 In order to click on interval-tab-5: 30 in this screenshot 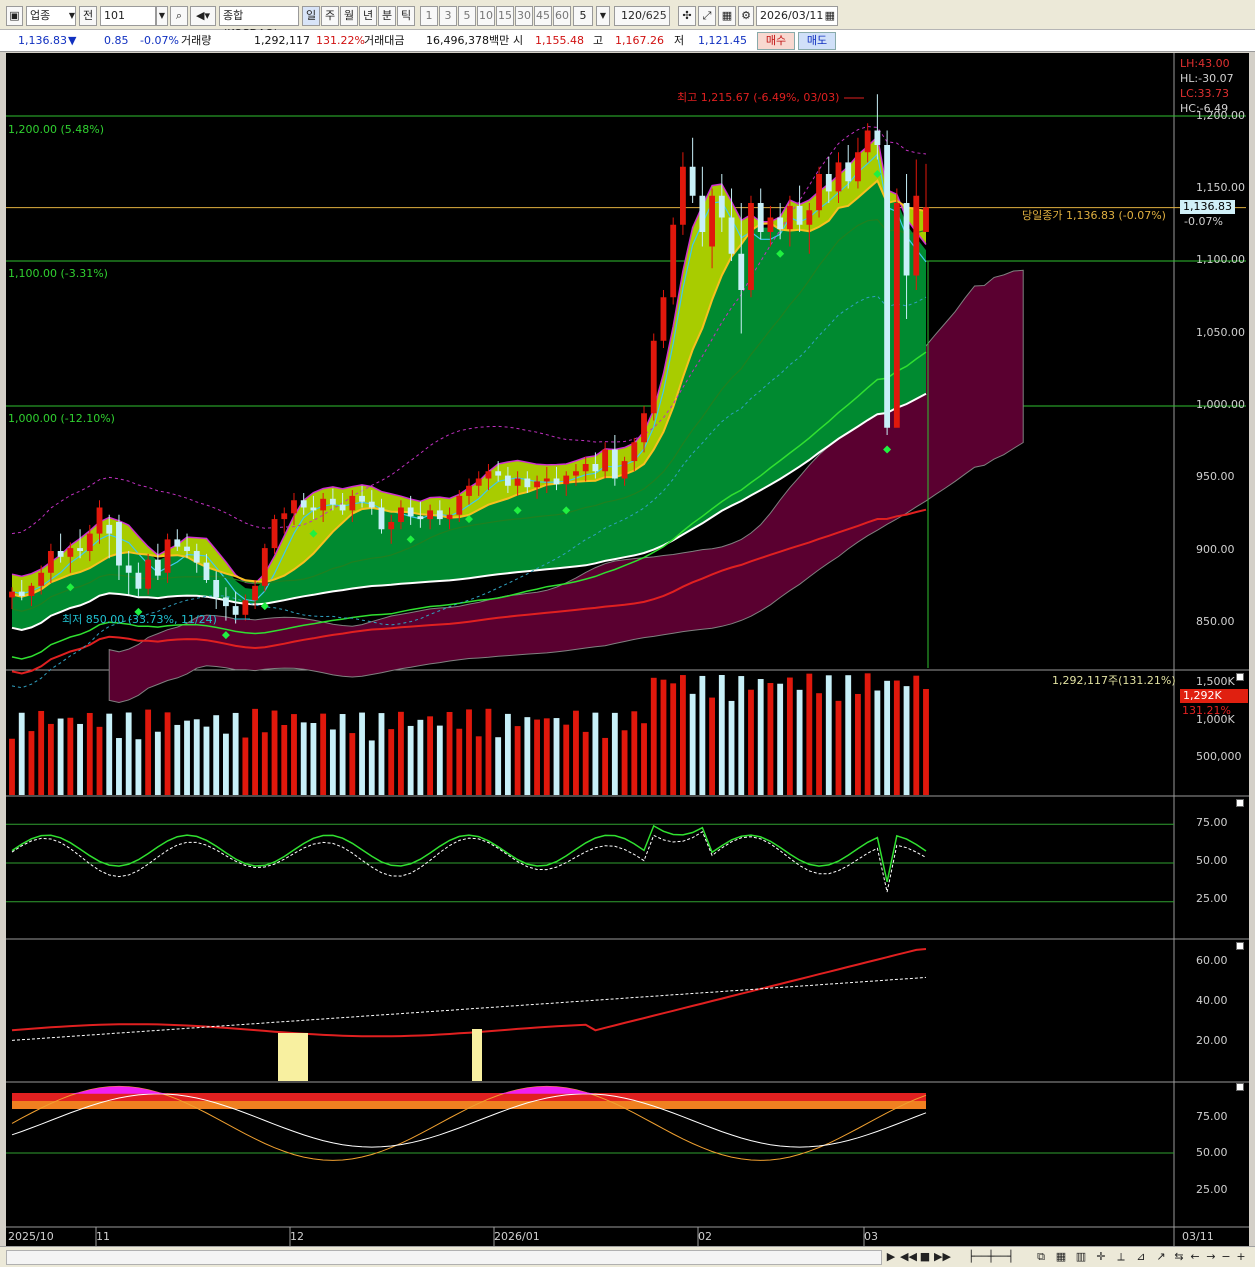, I will do `click(524, 16)`.